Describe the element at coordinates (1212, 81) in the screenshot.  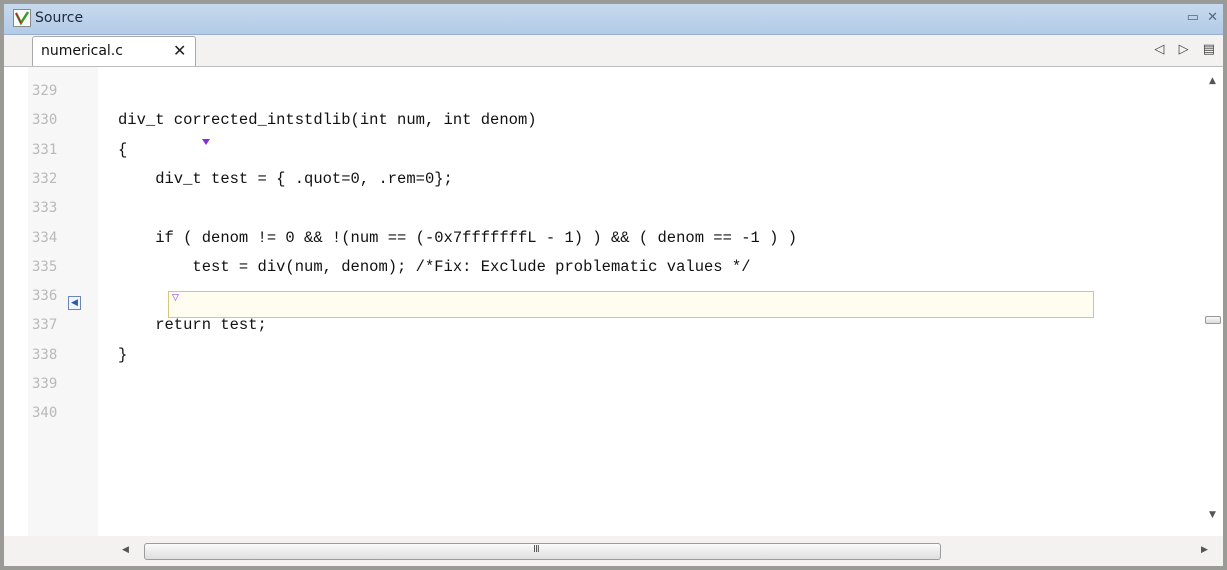
I see `scroll-up-icon: ▲` at that location.